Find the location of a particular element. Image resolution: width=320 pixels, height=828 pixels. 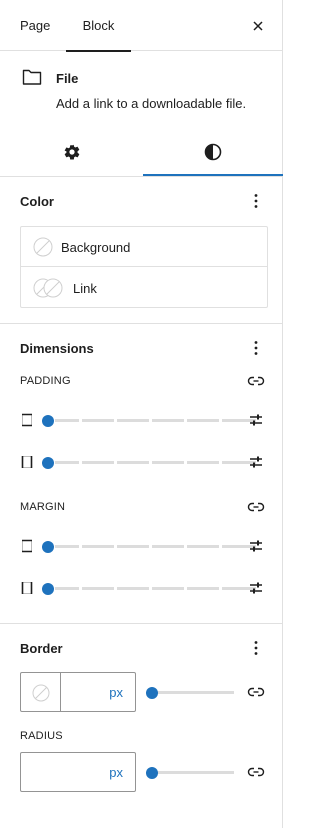

close-button is located at coordinates (258, 26).